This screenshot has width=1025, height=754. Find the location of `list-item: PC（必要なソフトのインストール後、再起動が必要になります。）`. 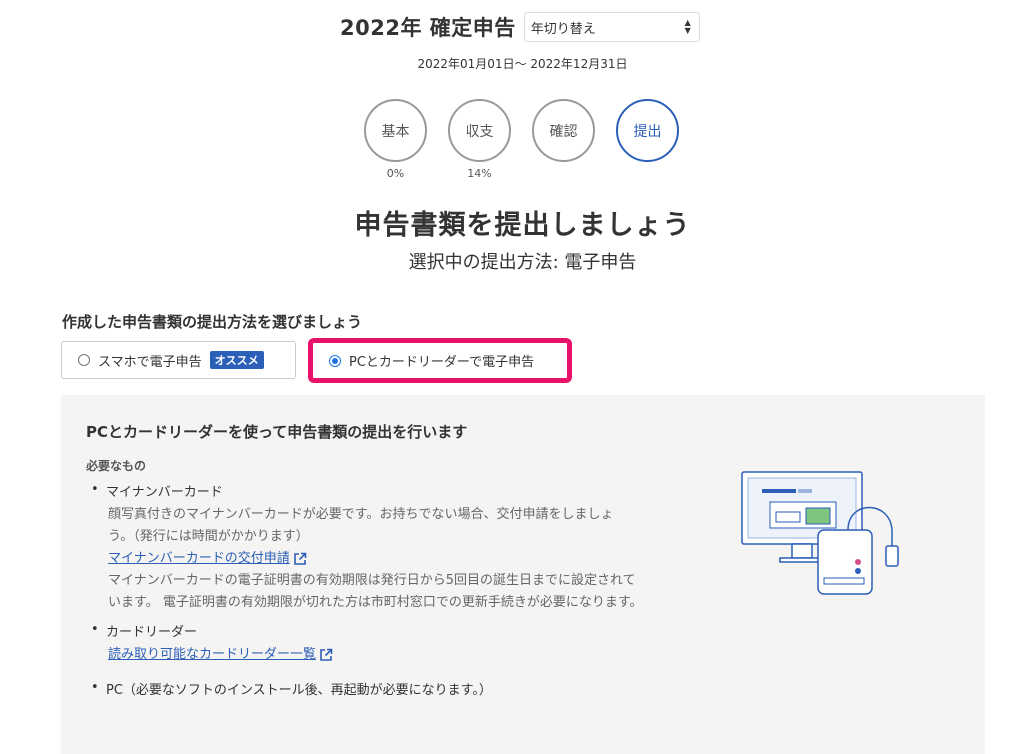

list-item: PC（必要なソフトのインストール後、再起動が必要になります。） is located at coordinates (391, 691).